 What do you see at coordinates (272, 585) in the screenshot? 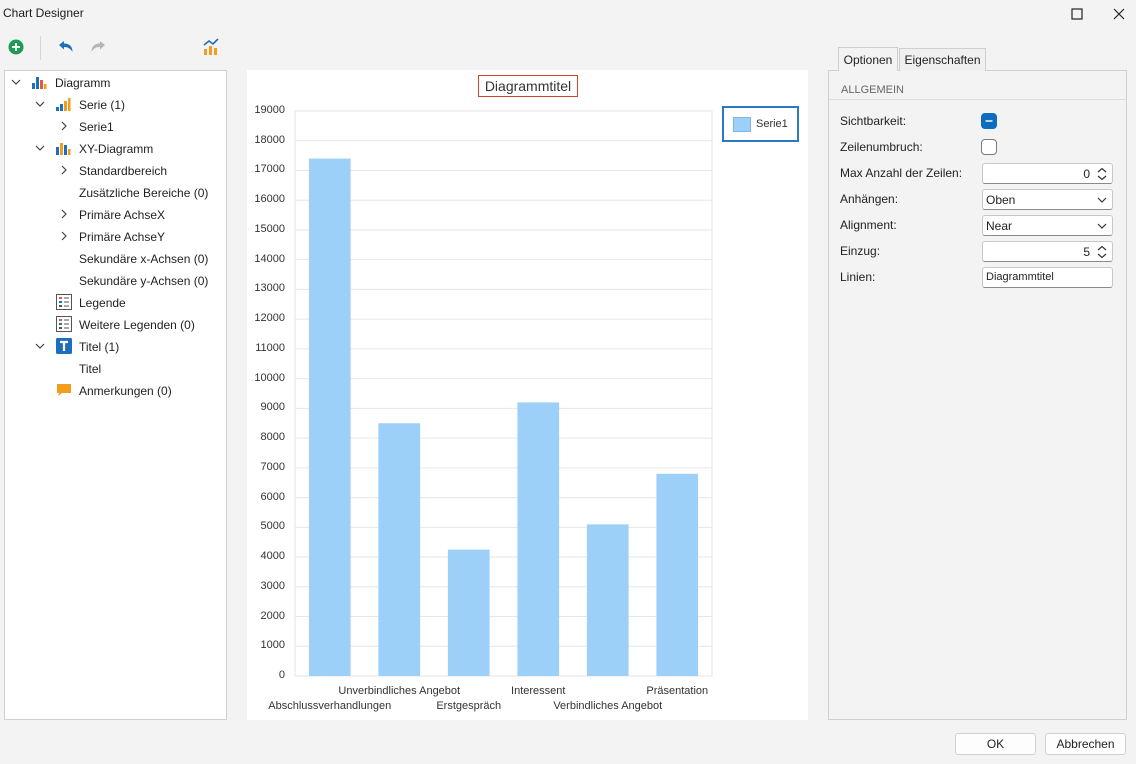
I see `y-tick-label: 3000` at bounding box center [272, 585].